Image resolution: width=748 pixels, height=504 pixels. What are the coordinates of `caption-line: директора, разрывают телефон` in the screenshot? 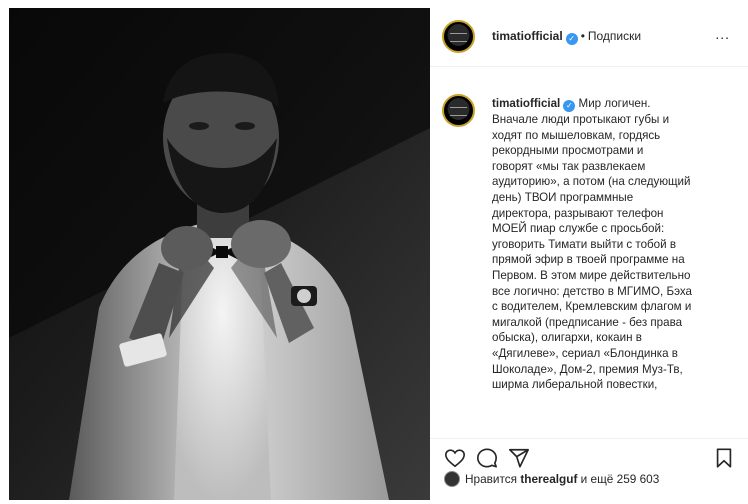 It's located at (578, 213).